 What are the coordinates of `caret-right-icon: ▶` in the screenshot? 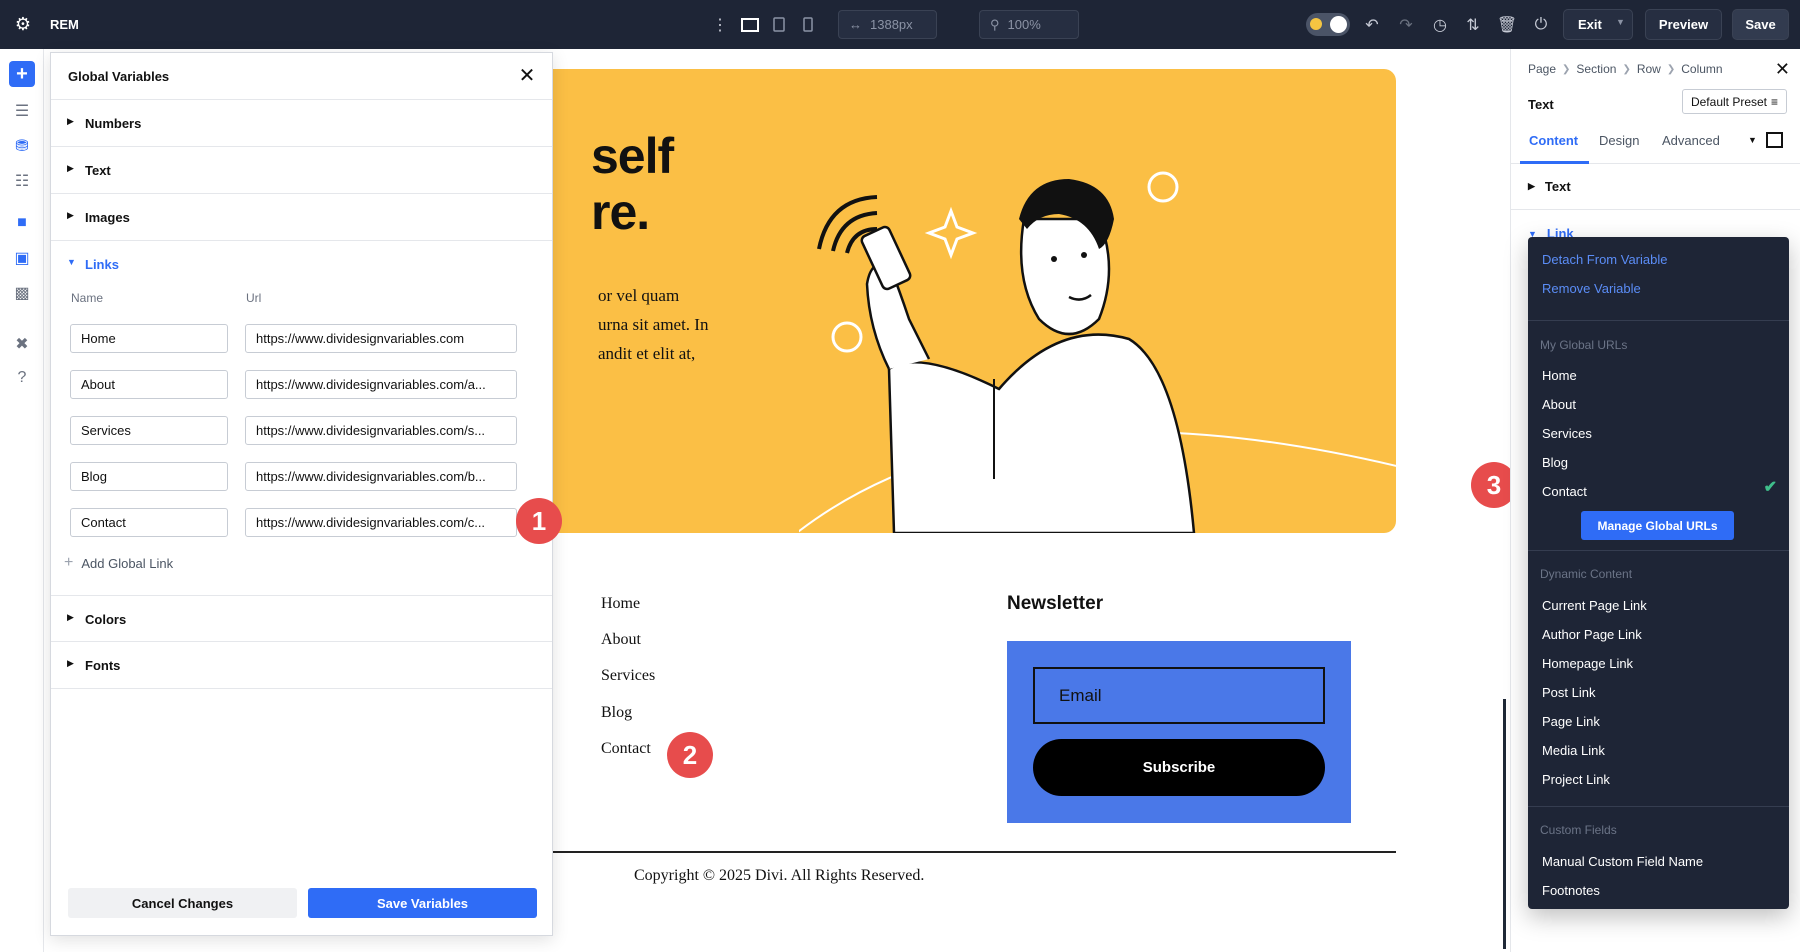 It's located at (70, 215).